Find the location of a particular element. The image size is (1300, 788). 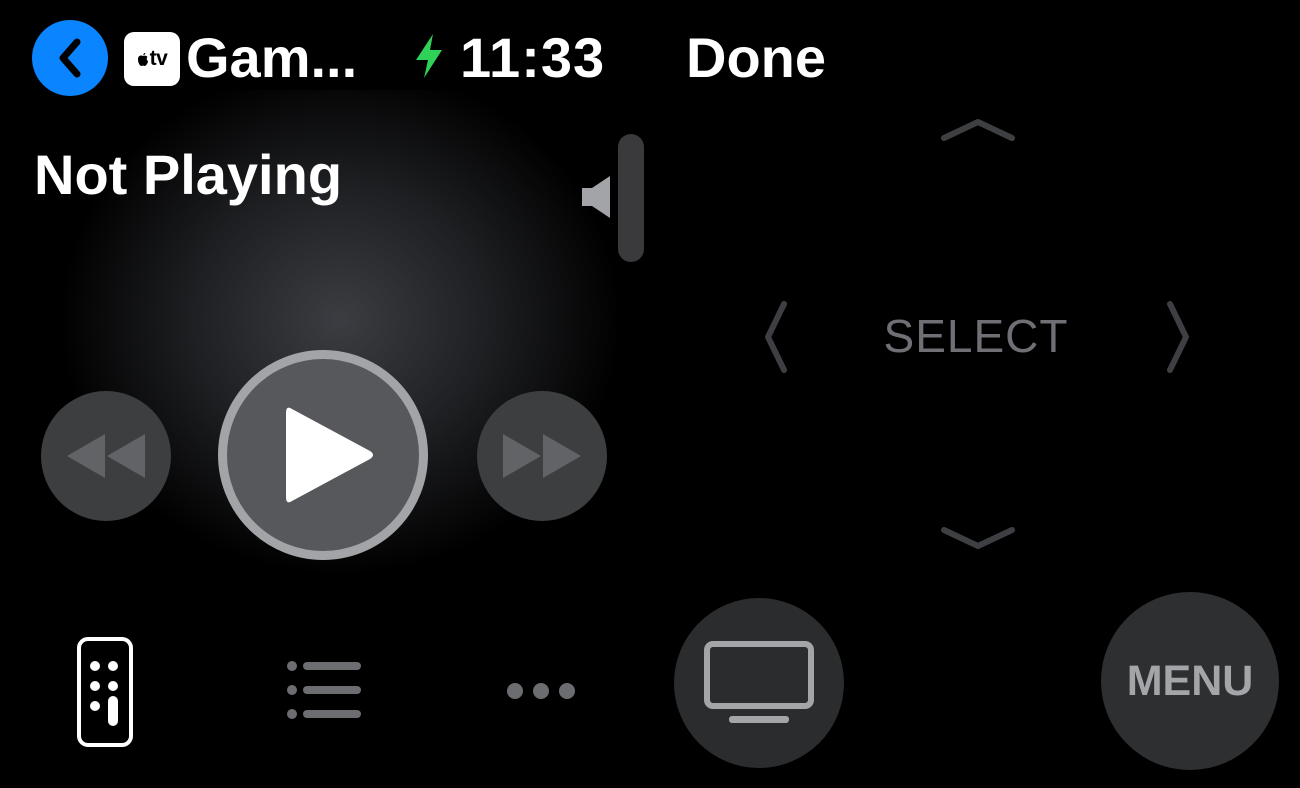

list-tab is located at coordinates (324, 690).